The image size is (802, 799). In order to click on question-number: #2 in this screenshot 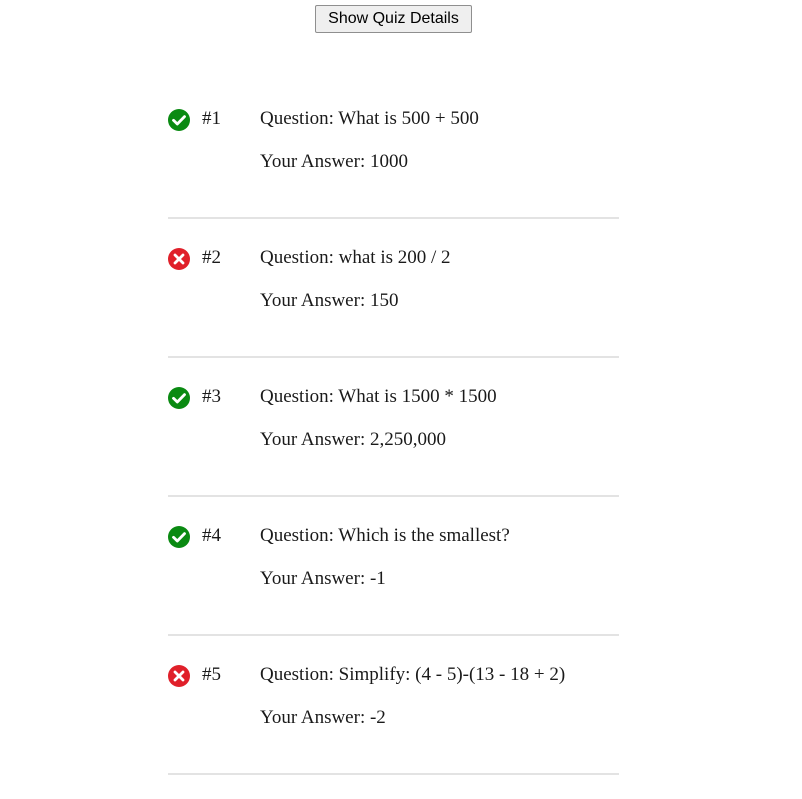, I will do `click(211, 257)`.